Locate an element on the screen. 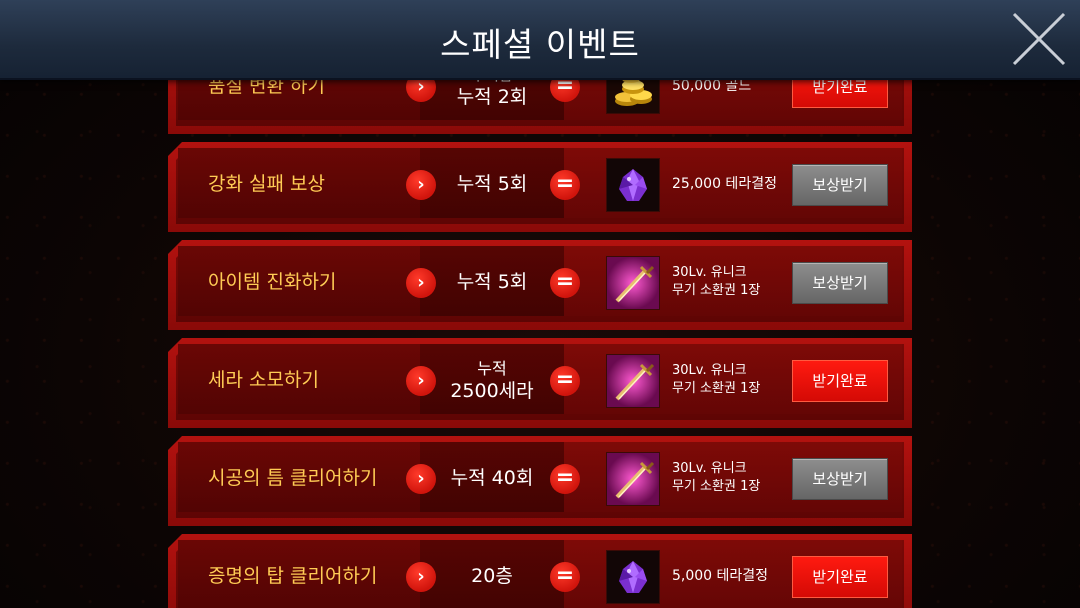 This screenshot has height=608, width=1080. event-condition: 세라 소모하기 is located at coordinates (263, 380).